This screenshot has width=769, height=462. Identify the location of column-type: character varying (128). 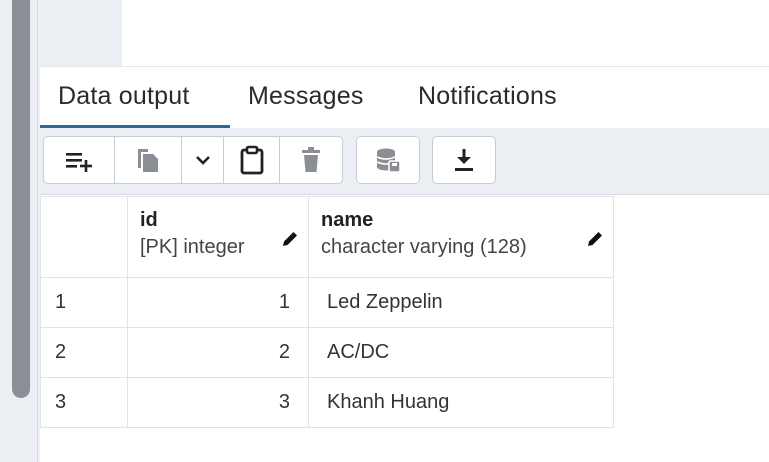
(424, 247).